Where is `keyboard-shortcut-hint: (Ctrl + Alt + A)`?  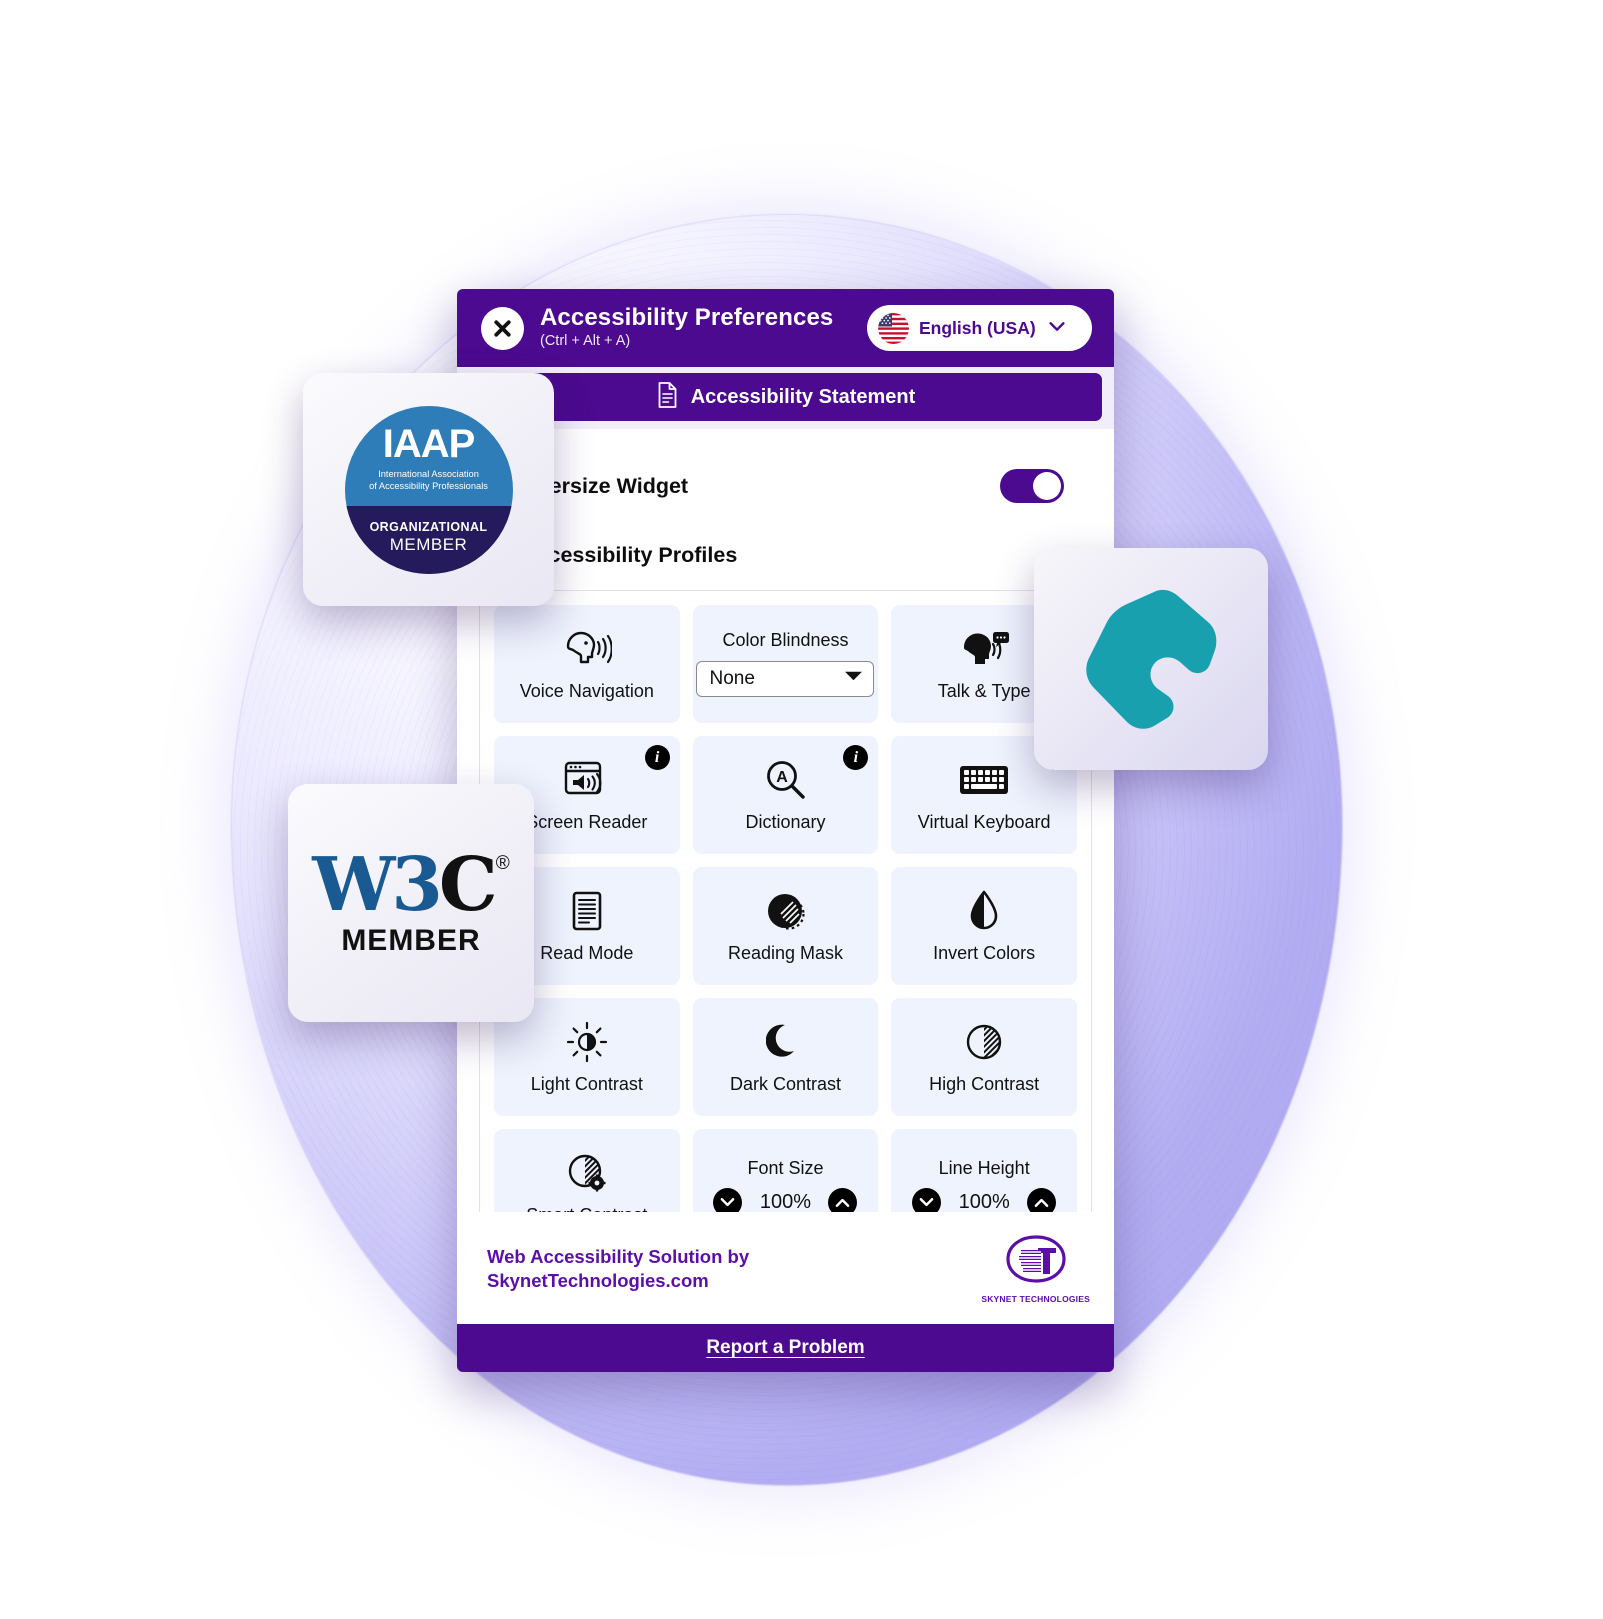 keyboard-shortcut-hint: (Ctrl + Alt + A) is located at coordinates (585, 340).